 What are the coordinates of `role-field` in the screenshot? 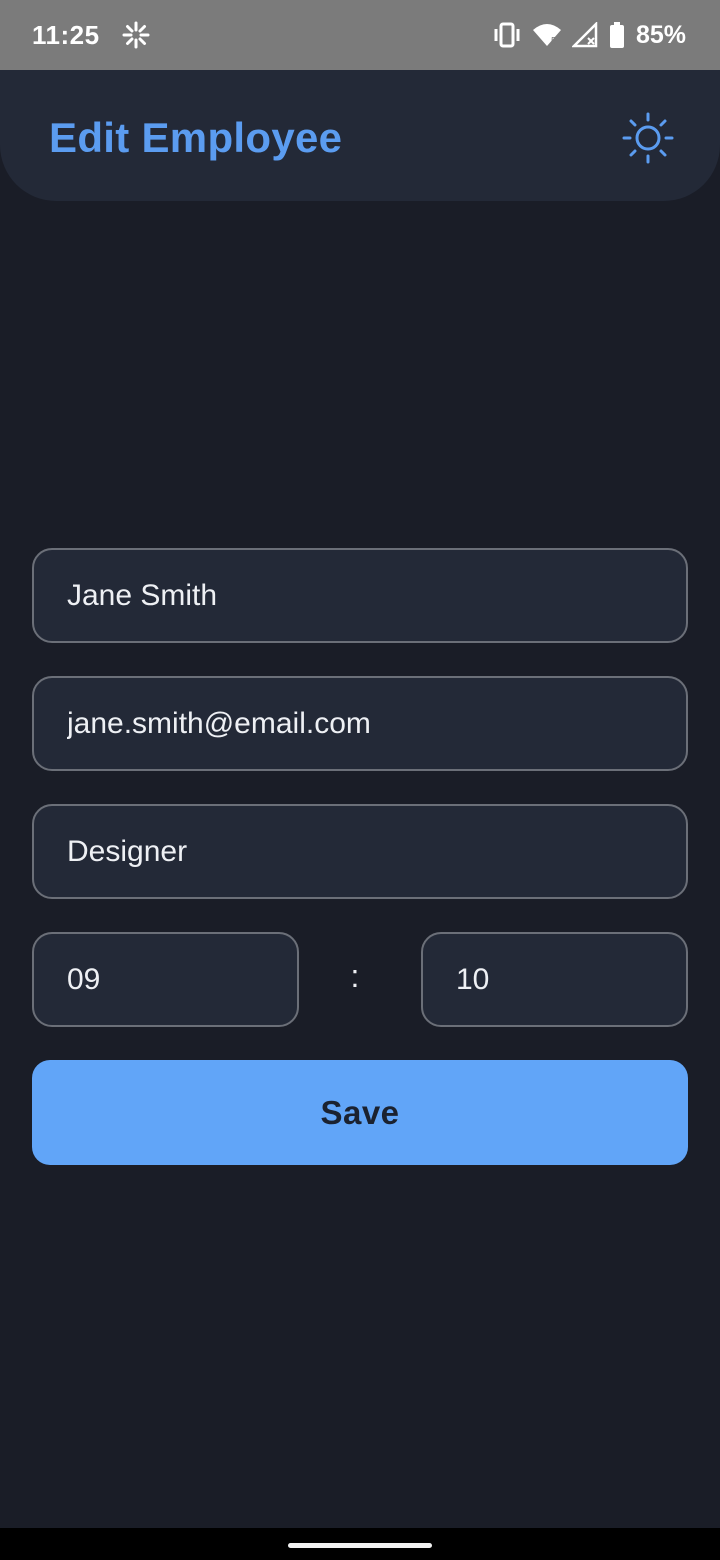 It's located at (360, 851).